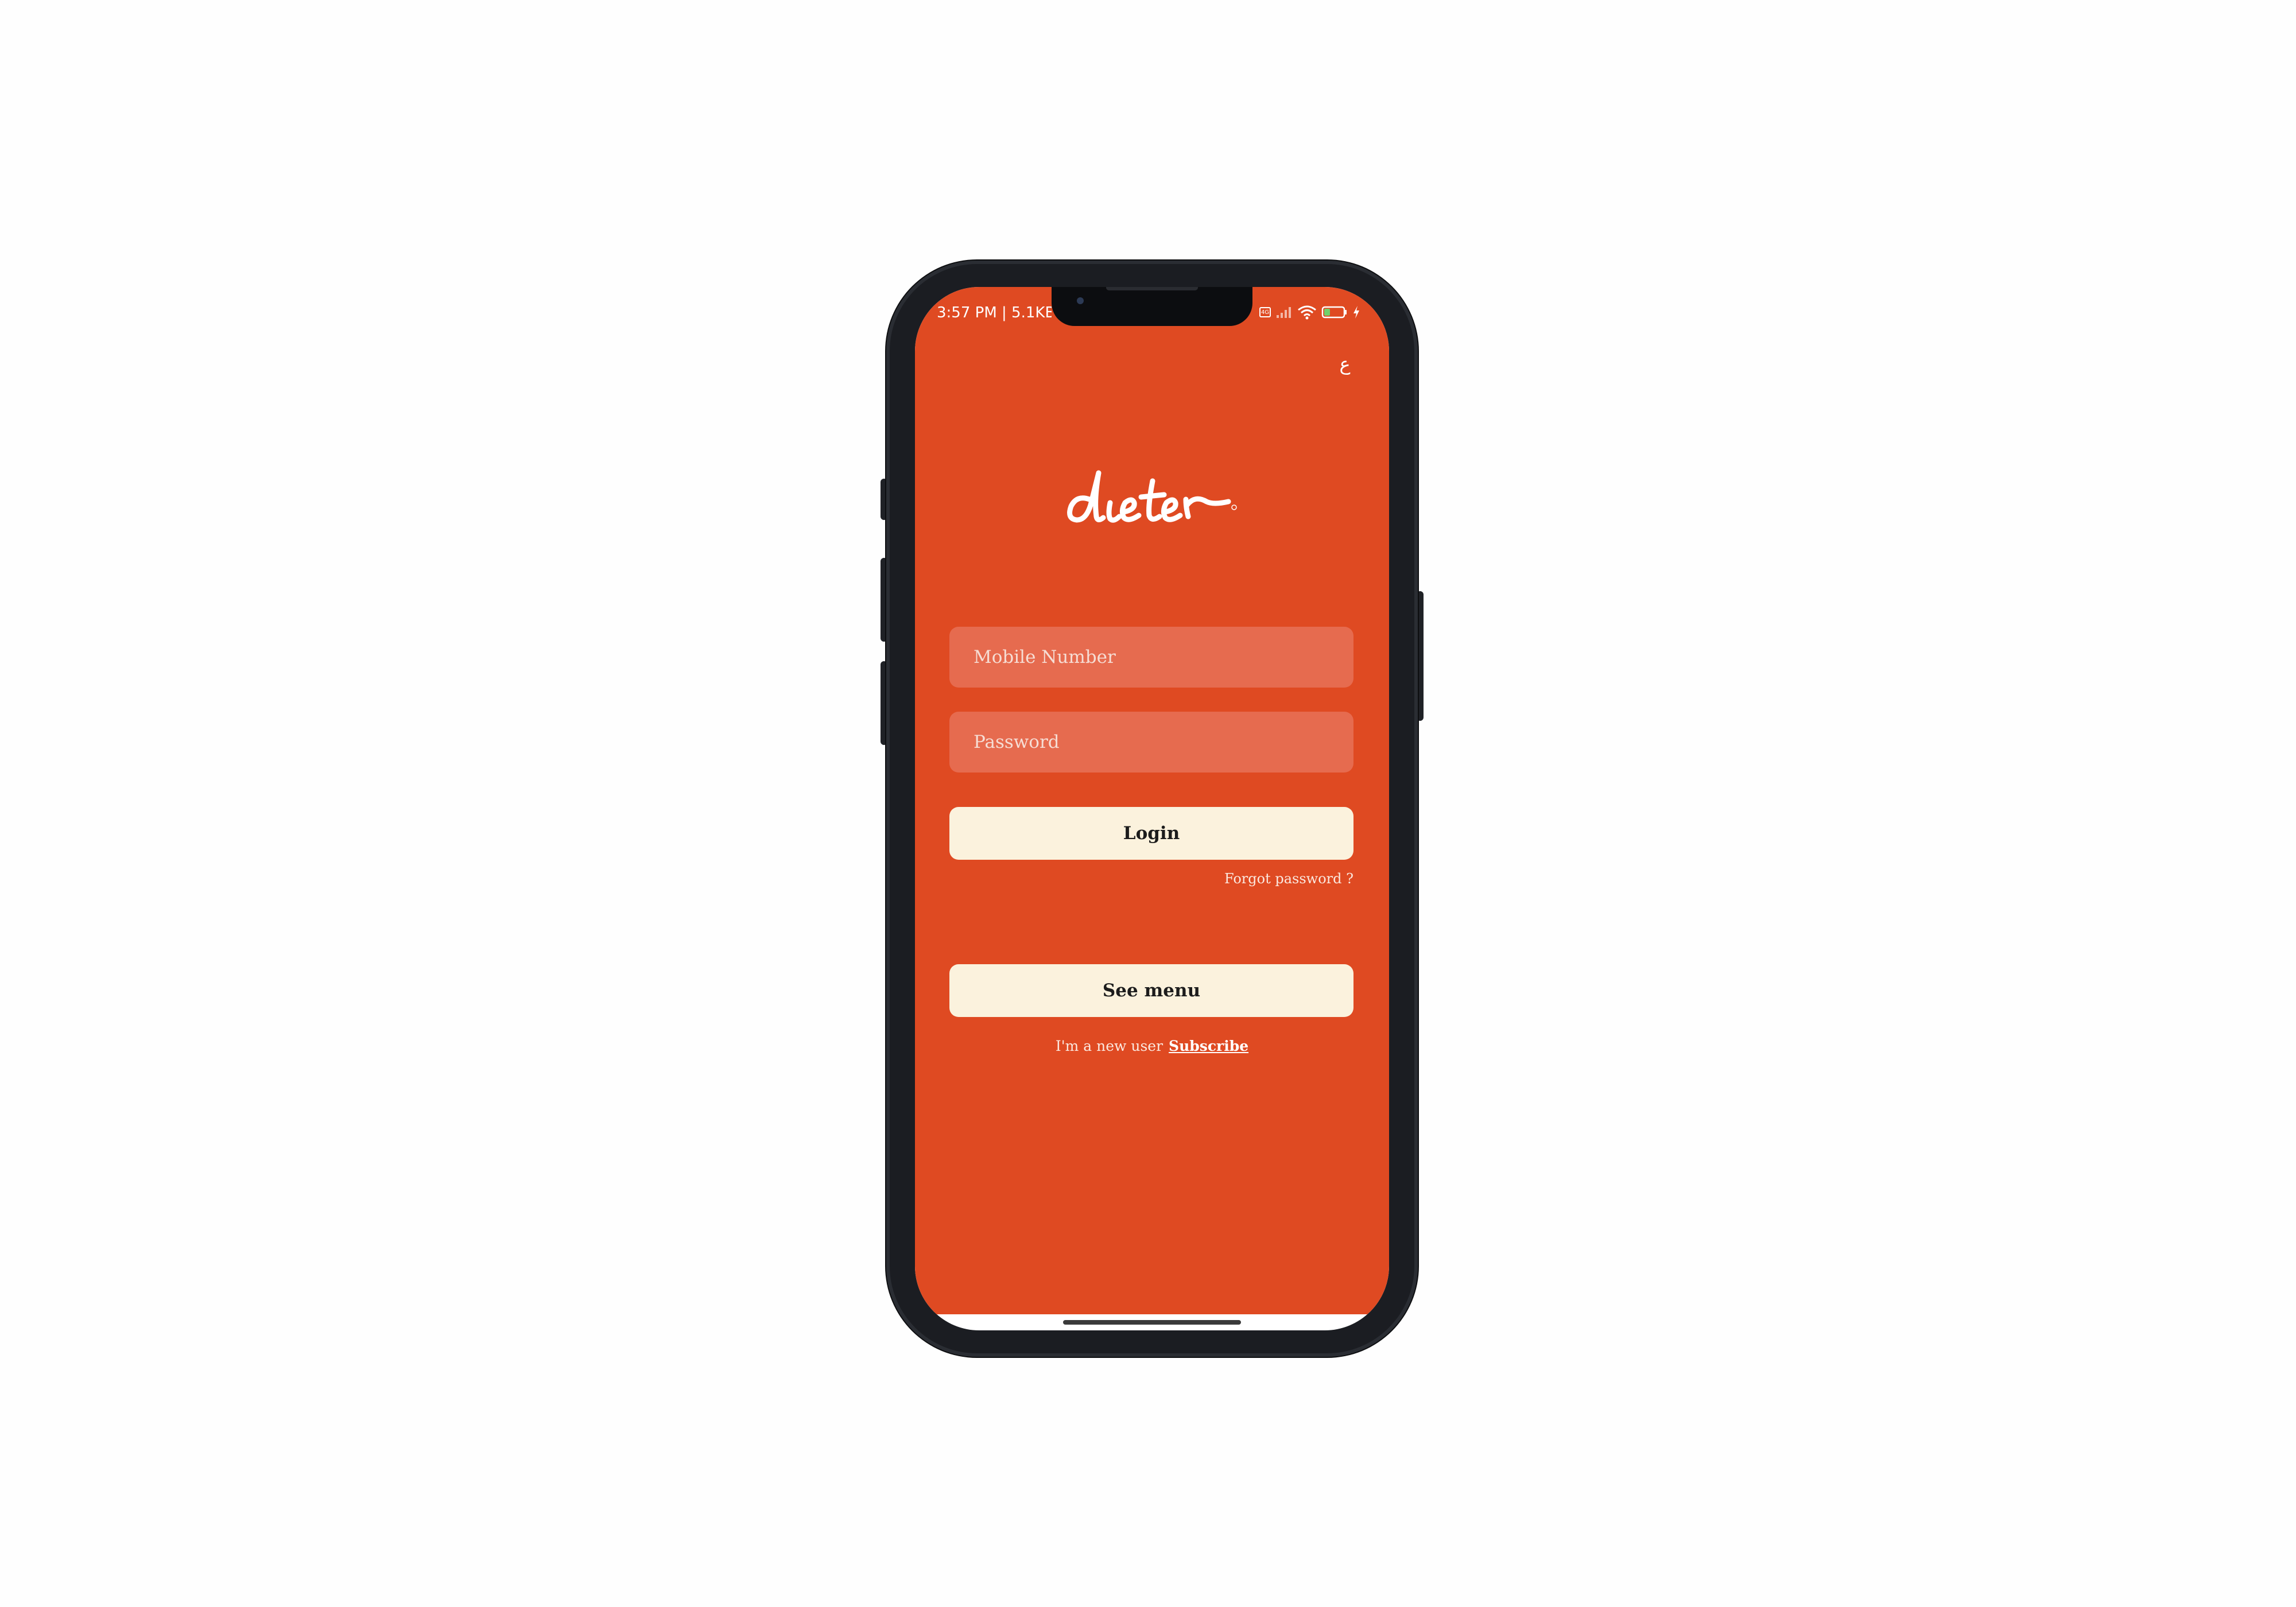  What do you see at coordinates (1080, 301) in the screenshot?
I see `front-camera` at bounding box center [1080, 301].